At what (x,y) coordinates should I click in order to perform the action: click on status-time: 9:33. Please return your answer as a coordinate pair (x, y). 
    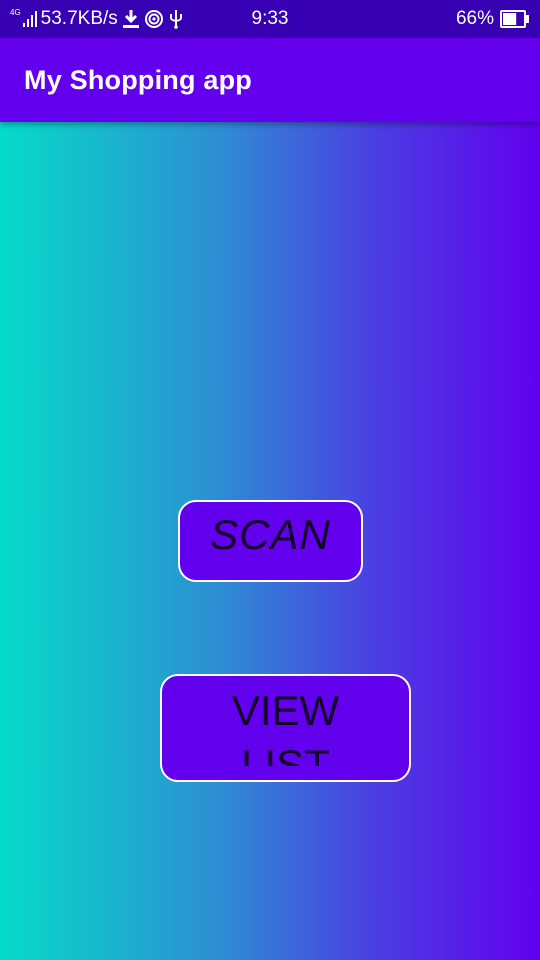
    Looking at the image, I should click on (270, 18).